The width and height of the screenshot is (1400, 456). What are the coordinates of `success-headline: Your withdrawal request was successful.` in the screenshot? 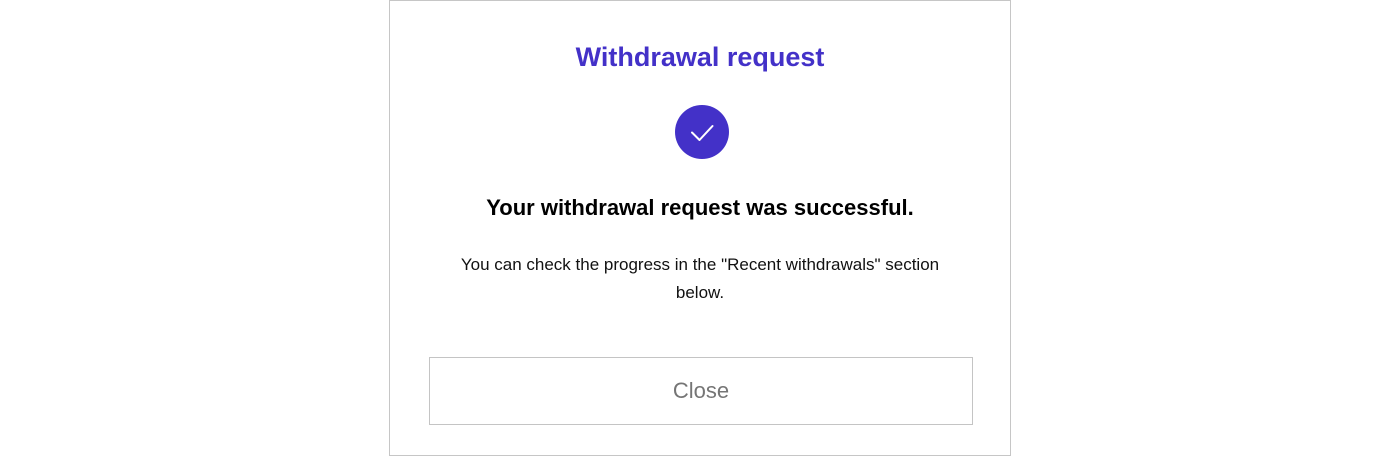 It's located at (700, 207).